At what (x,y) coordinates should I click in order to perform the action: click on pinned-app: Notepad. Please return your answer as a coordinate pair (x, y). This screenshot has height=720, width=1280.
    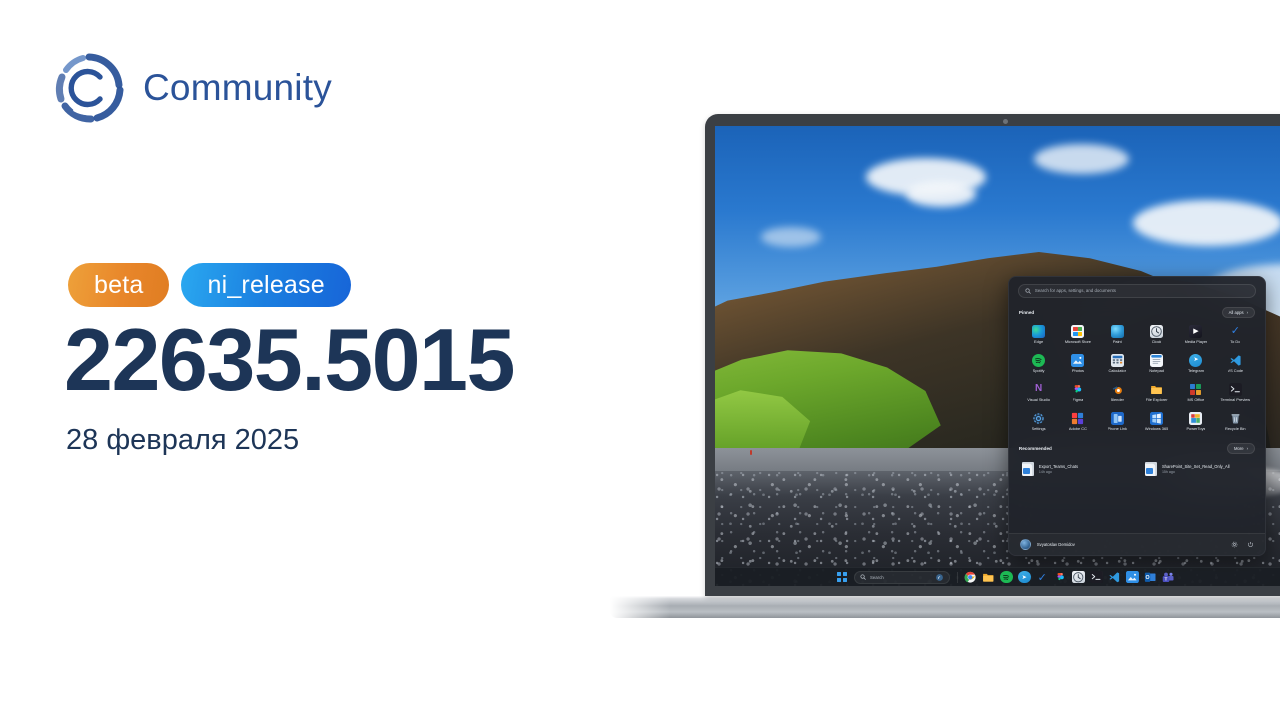
    Looking at the image, I should click on (1156, 364).